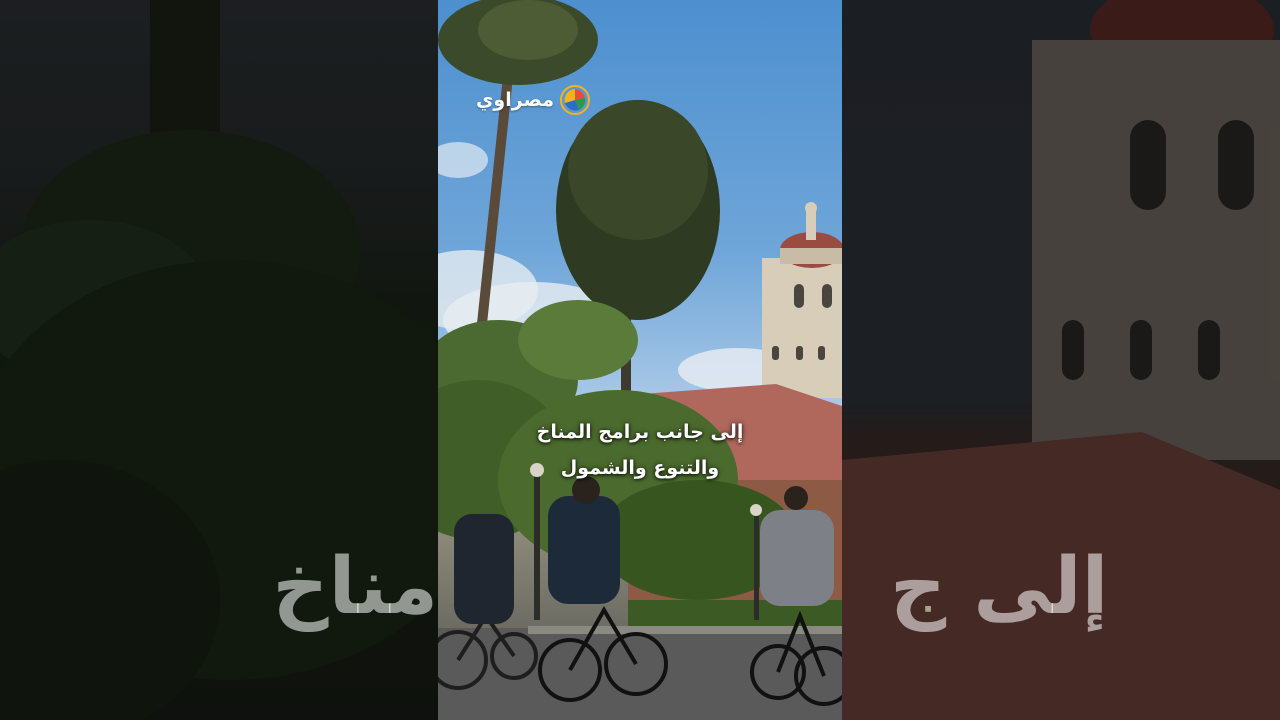 The height and width of the screenshot is (720, 1280). I want to click on cyclist-center-body, so click(584, 550).